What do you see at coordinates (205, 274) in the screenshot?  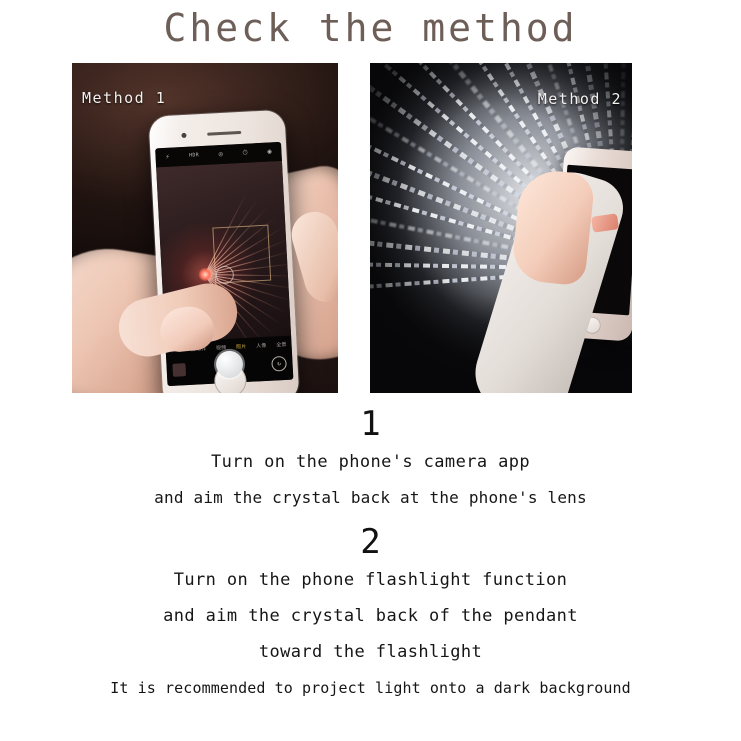 I see `crystal-light-core` at bounding box center [205, 274].